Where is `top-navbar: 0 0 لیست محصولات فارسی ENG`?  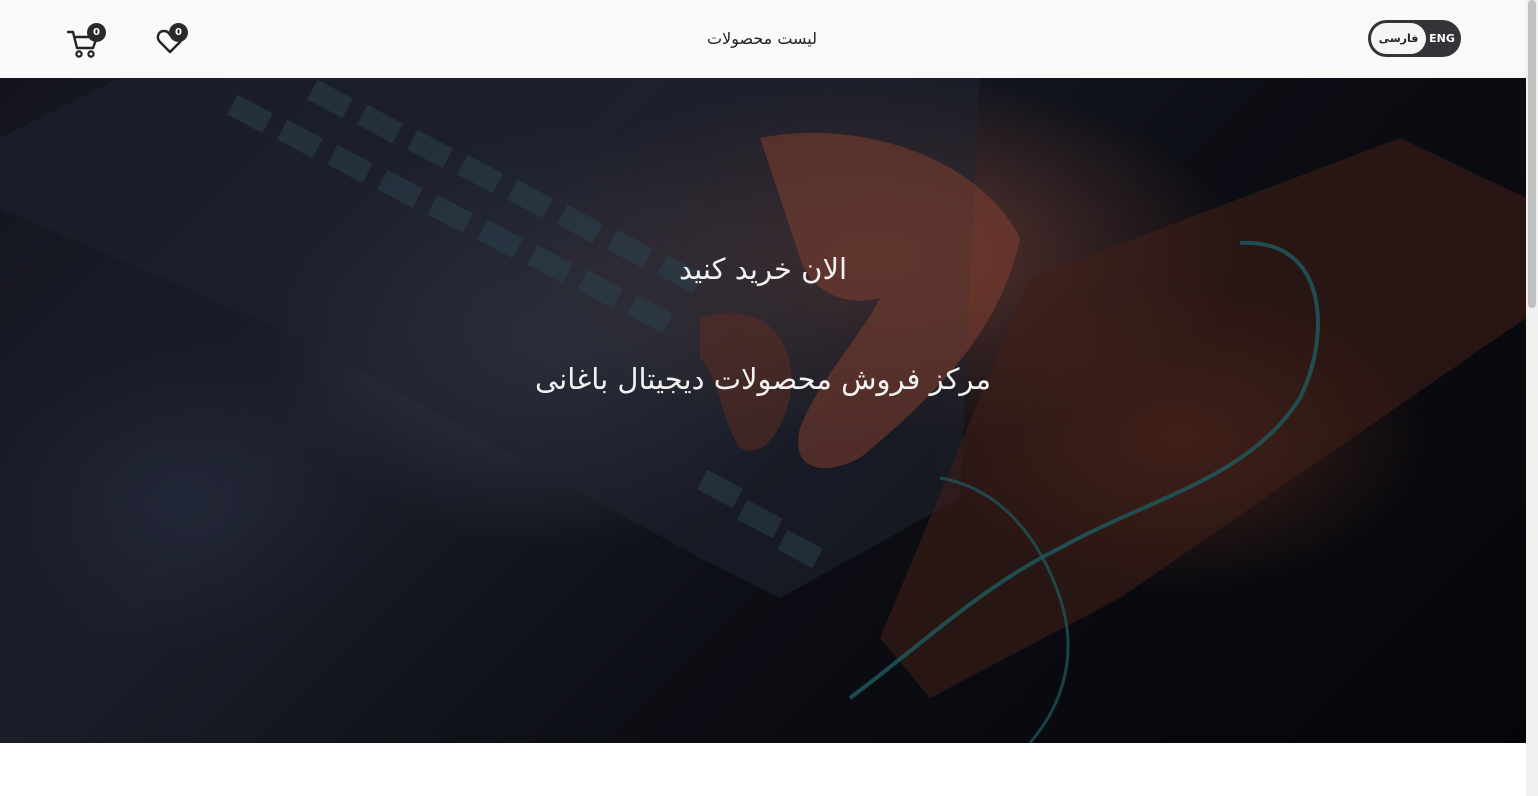 top-navbar: 0 0 لیست محصولات فارسی ENG is located at coordinates (763, 39).